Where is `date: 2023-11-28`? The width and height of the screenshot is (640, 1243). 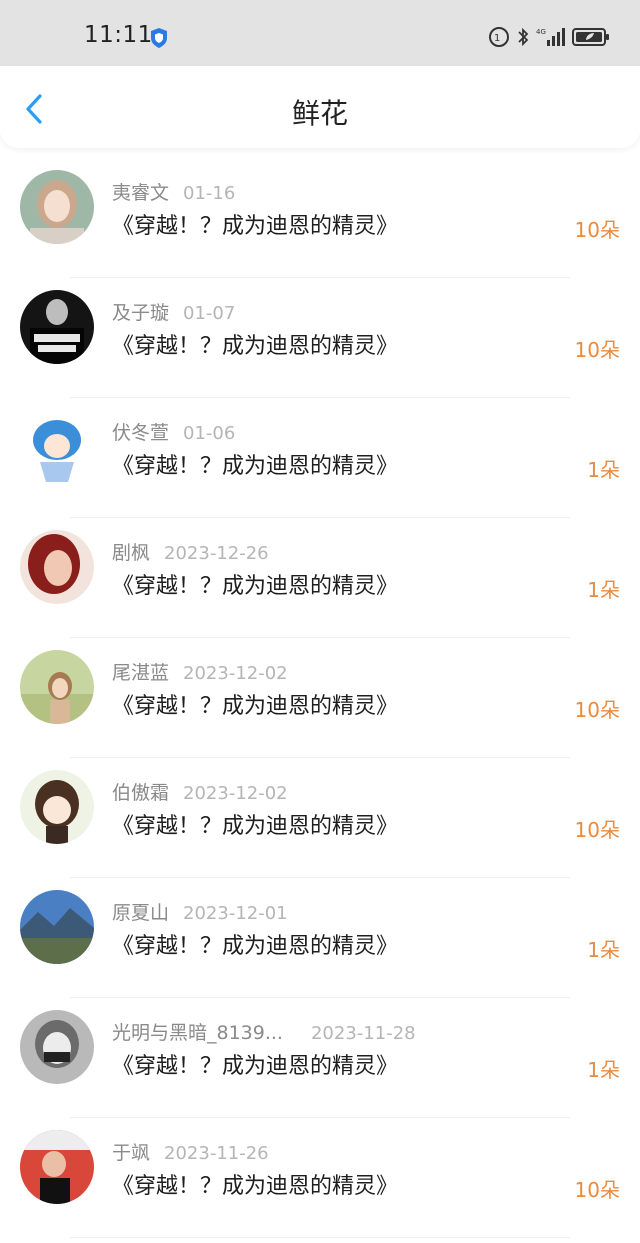
date: 2023-11-28 is located at coordinates (363, 1033).